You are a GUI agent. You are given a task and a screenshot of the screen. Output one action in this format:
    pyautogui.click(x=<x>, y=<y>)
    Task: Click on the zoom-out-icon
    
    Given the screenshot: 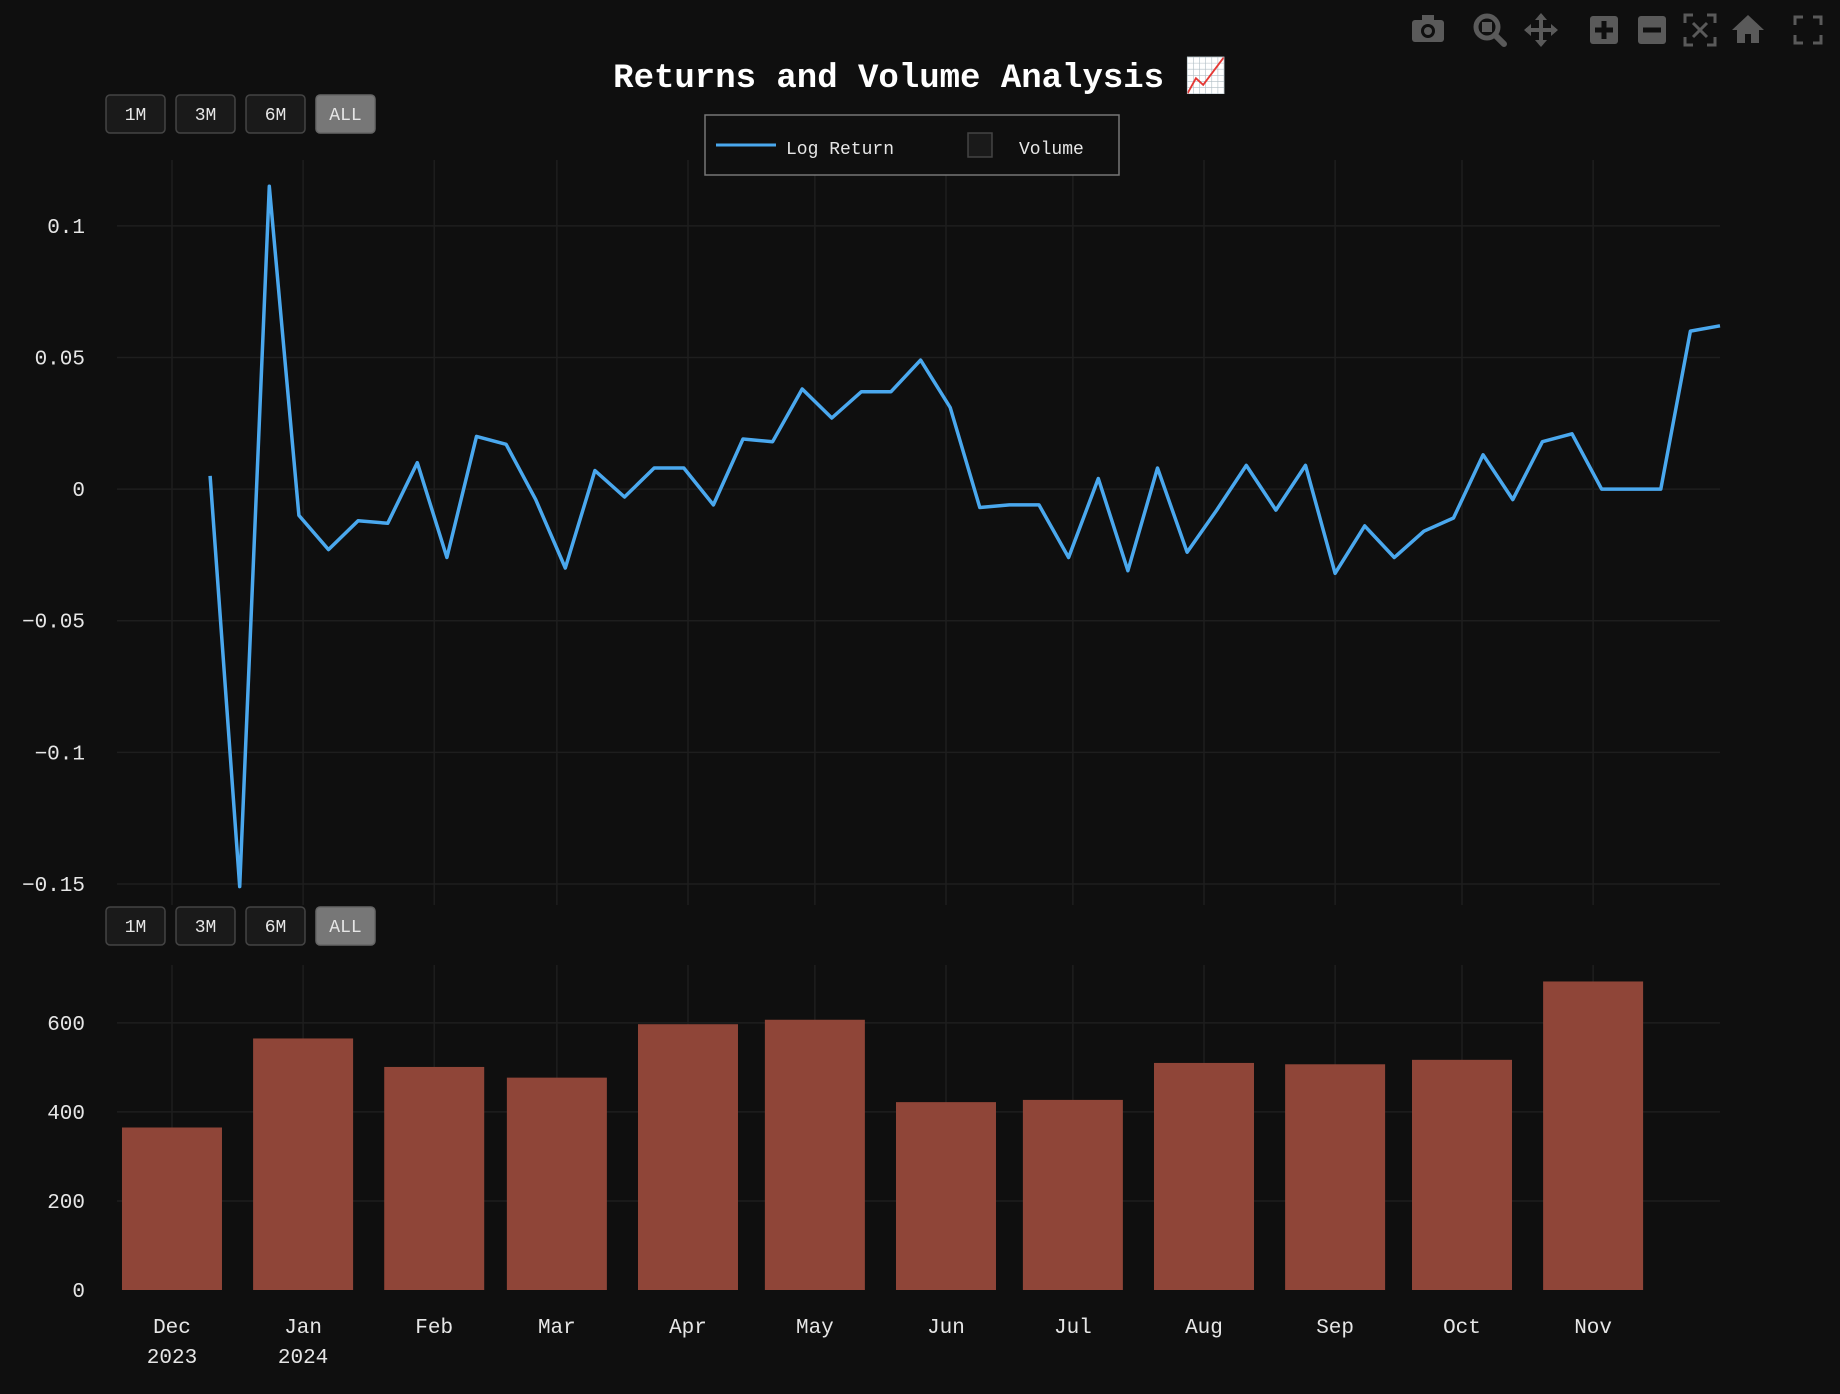 What is the action you would take?
    pyautogui.click(x=1652, y=30)
    